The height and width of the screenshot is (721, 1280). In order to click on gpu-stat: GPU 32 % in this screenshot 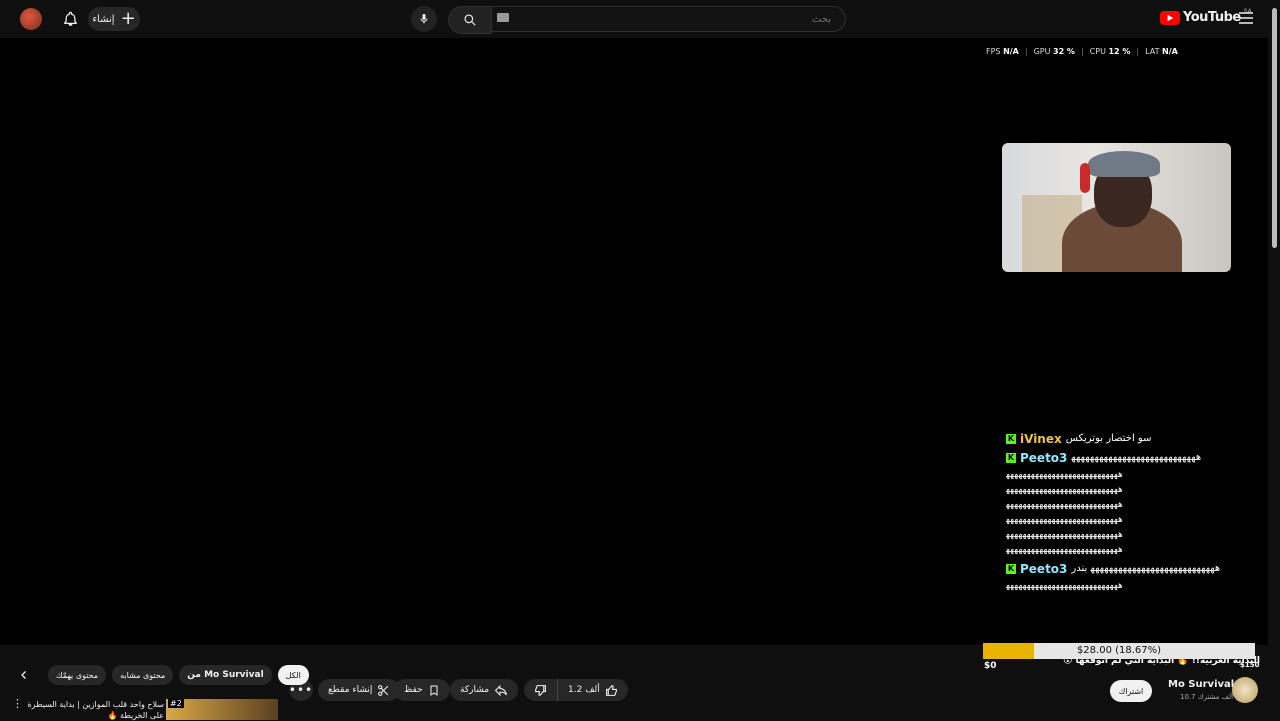, I will do `click(1054, 51)`.